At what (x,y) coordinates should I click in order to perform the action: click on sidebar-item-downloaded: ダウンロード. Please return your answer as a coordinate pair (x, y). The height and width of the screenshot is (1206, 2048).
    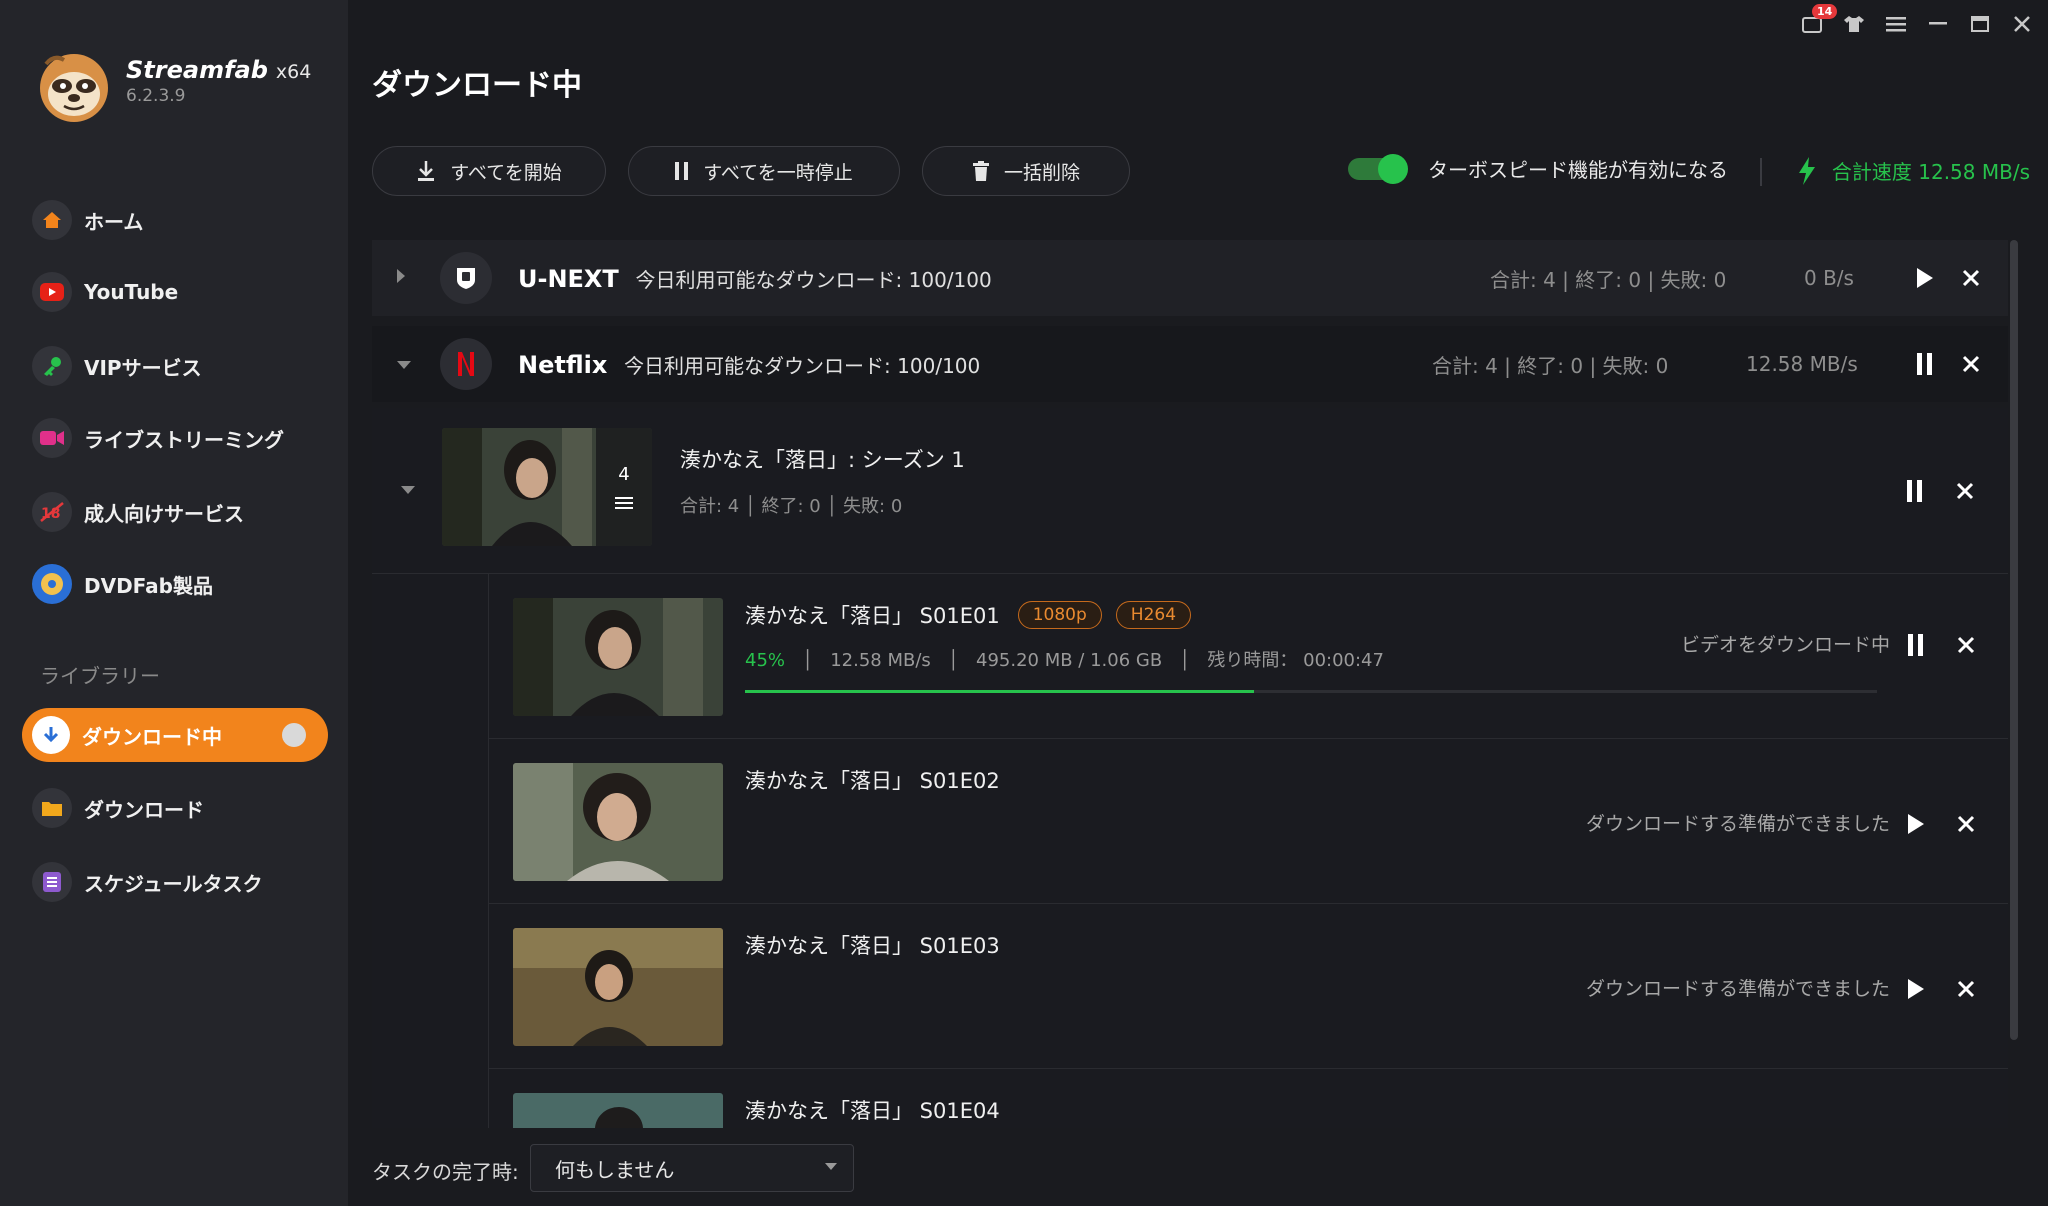
    Looking at the image, I should click on (118, 808).